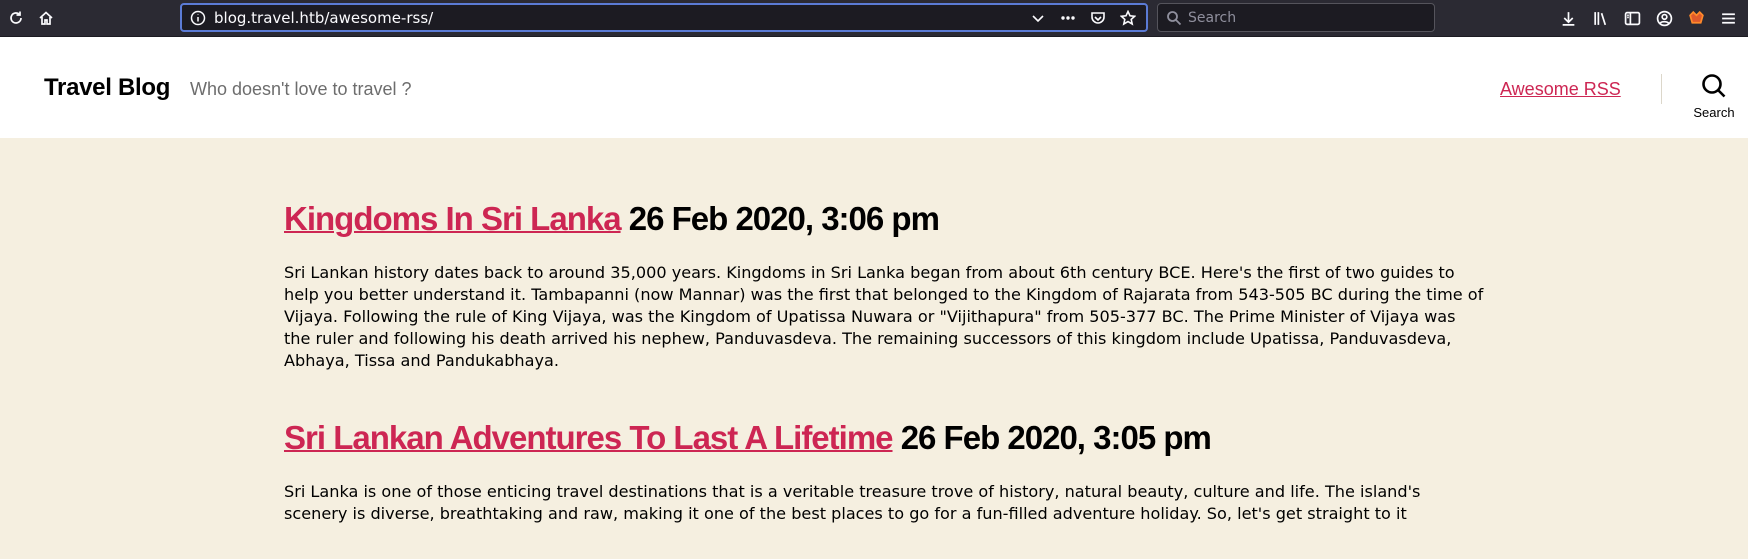 This screenshot has width=1748, height=559. Describe the element at coordinates (46, 18) in the screenshot. I see `home-icon` at that location.